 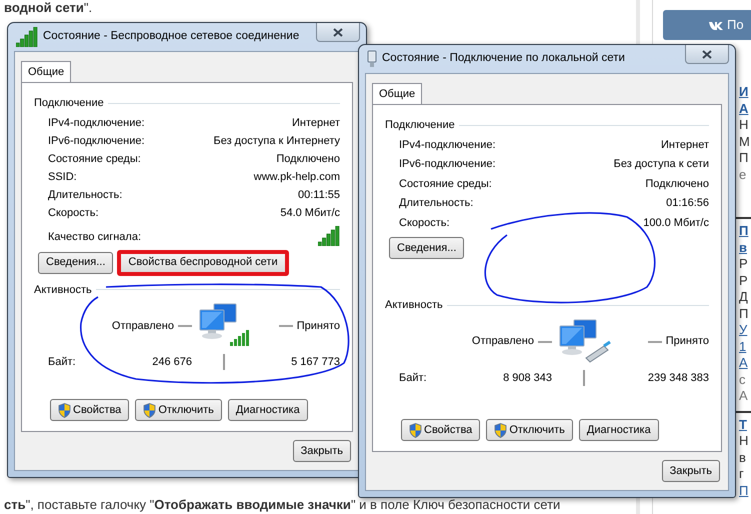 I want to click on field-value: 100.0 Мбит/с, so click(x=676, y=223).